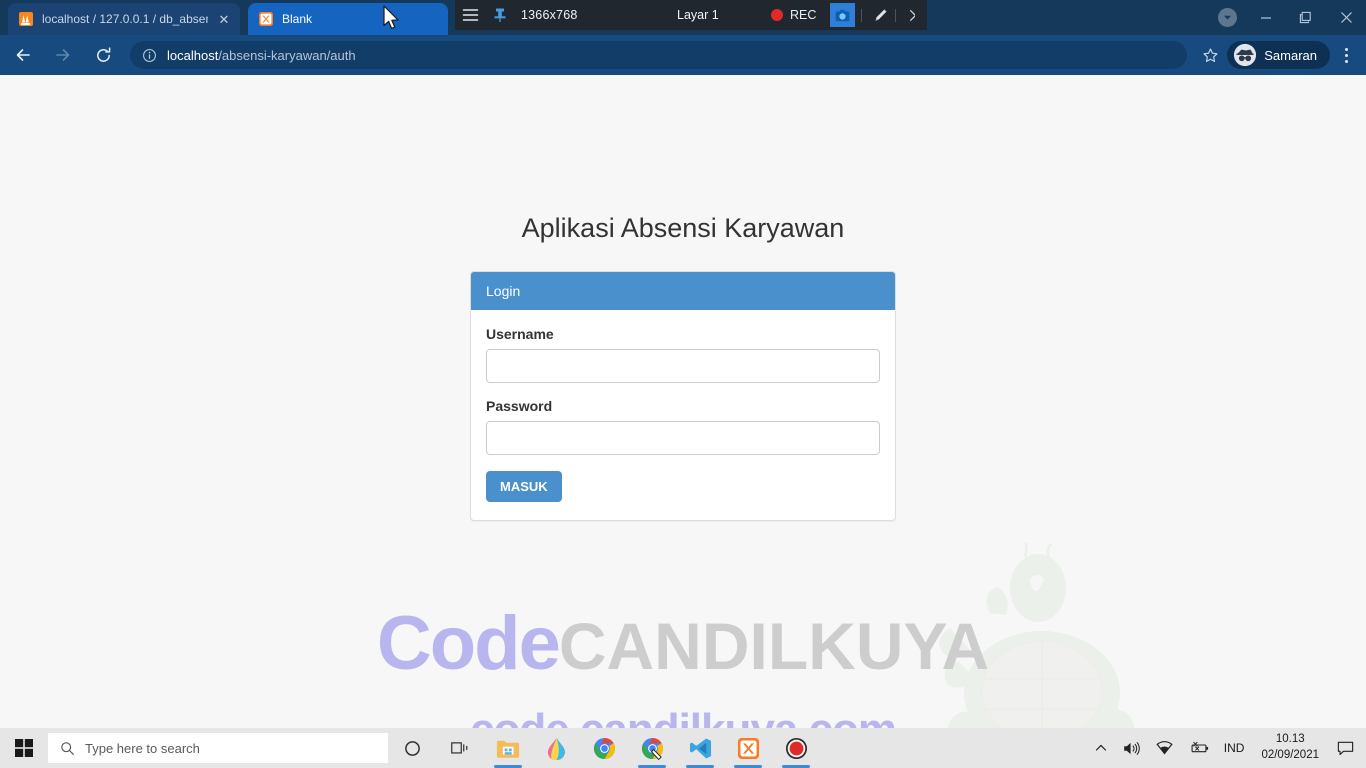  Describe the element at coordinates (23, 55) in the screenshot. I see `back-button` at that location.